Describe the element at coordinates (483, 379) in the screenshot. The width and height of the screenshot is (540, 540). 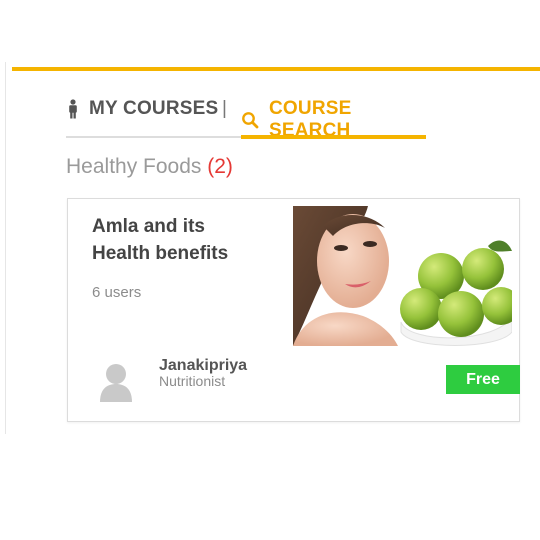
I see `free-price-button: Free` at that location.